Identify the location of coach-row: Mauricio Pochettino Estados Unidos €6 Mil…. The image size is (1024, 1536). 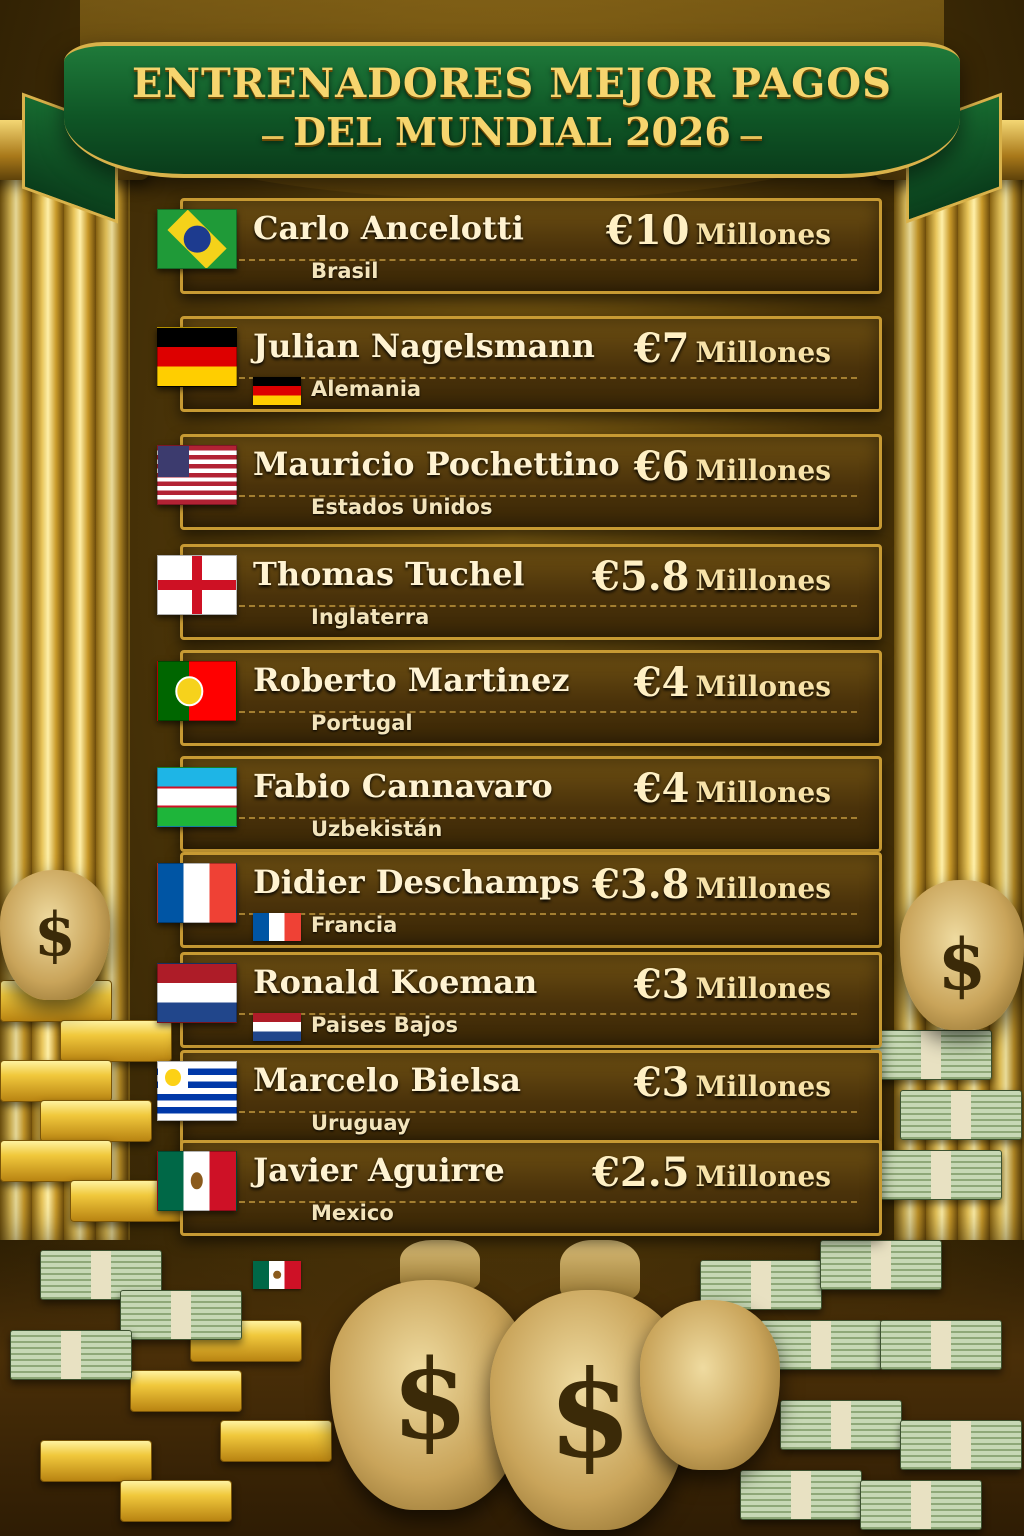
(519, 508).